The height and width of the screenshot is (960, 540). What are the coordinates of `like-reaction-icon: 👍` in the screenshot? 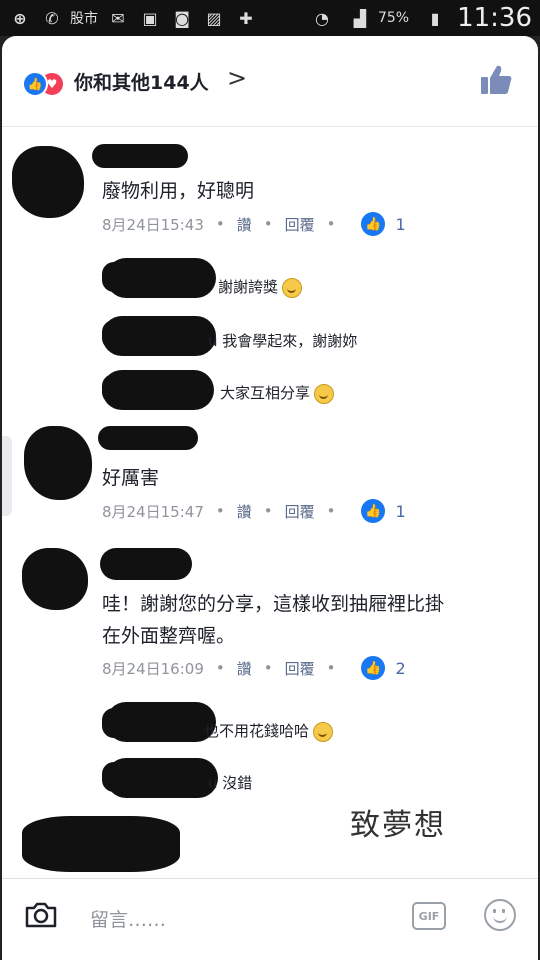 It's located at (35, 84).